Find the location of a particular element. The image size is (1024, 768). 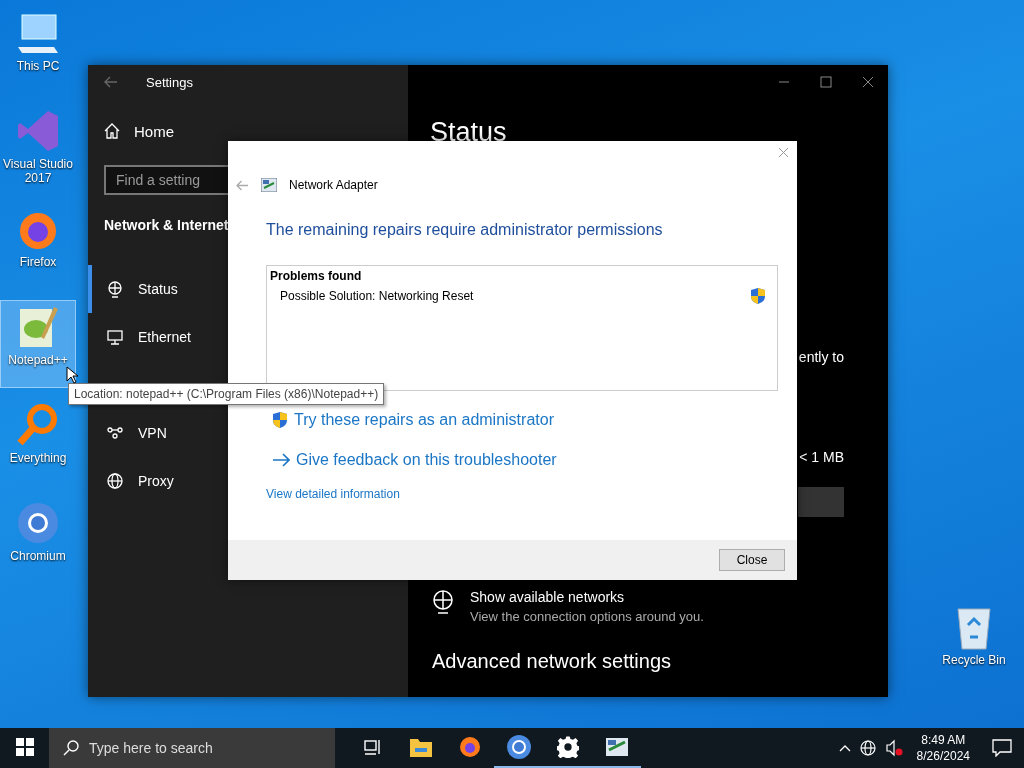

icon-label: Notepad++ is located at coordinates (38, 360).